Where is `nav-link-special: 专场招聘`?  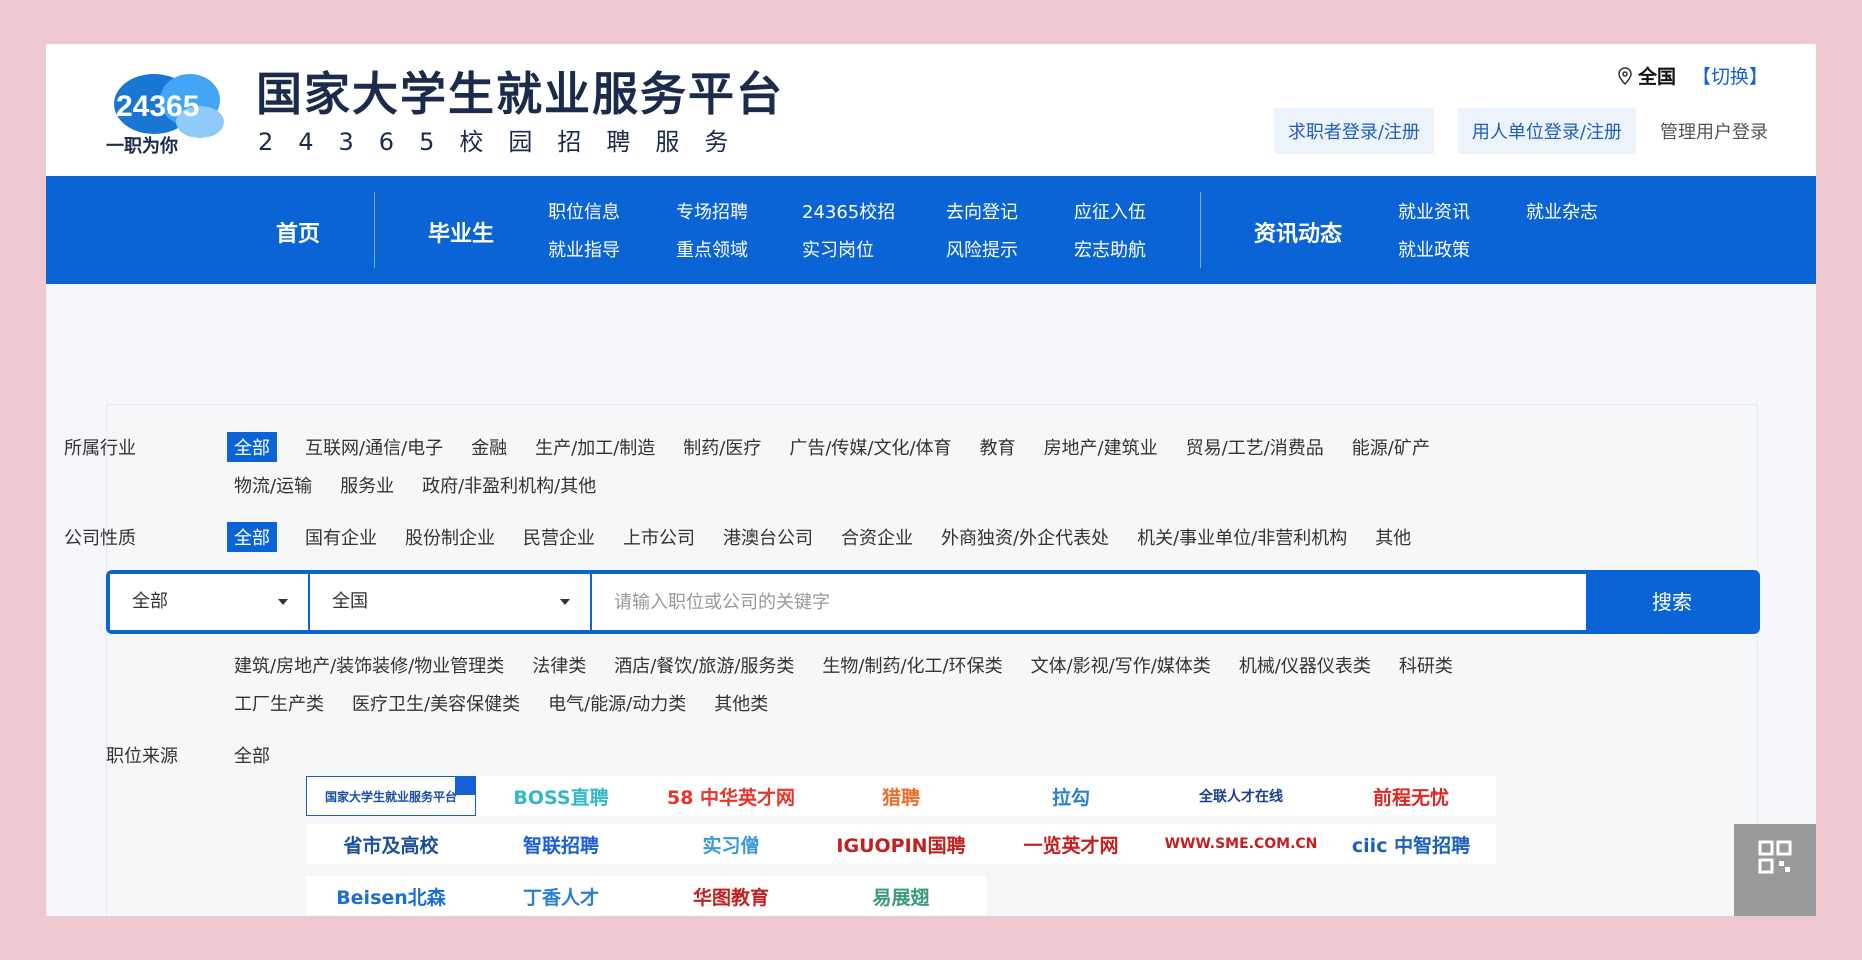 nav-link-special: 专场招聘 is located at coordinates (712, 211).